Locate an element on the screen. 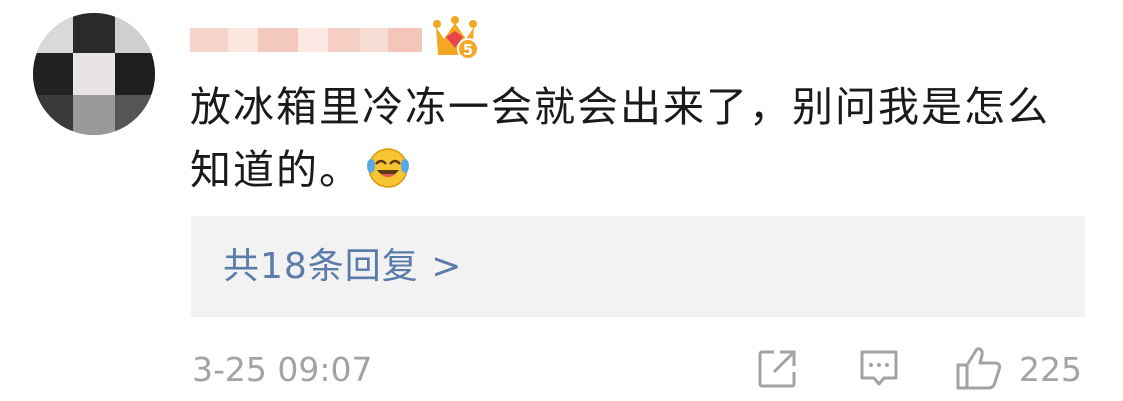 This screenshot has height=401, width=1123. laughing-crying-emoji-icon is located at coordinates (388, 168).